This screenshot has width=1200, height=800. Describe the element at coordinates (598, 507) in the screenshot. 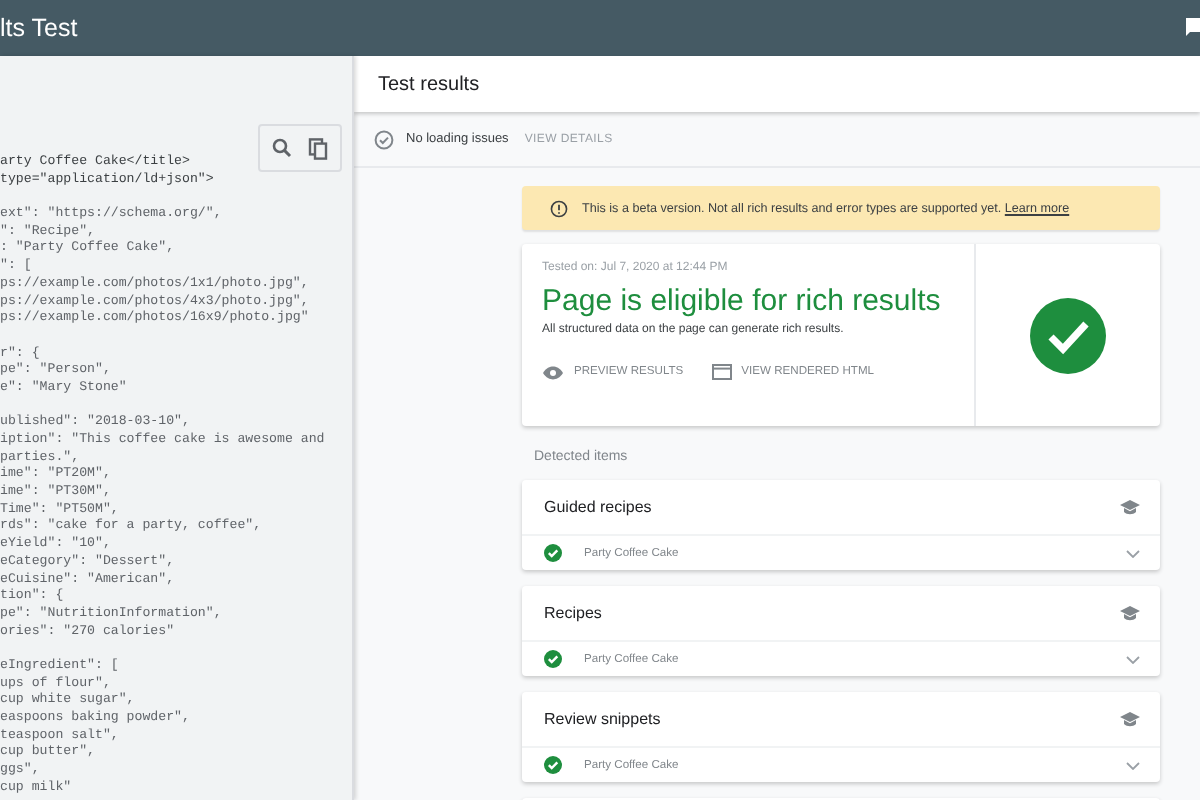

I see `item-title: Guided recipes` at that location.